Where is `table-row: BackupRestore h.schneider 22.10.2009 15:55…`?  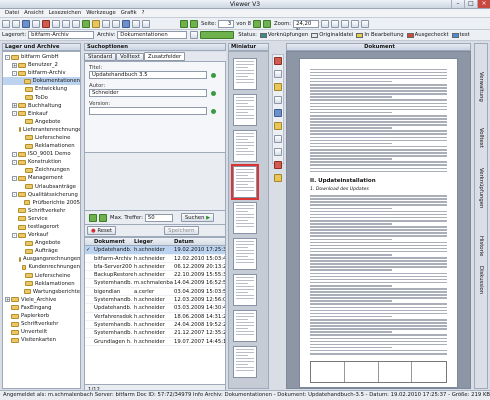 table-row: BackupRestore h.schneider 22.10.2009 15:55… is located at coordinates (155, 275).